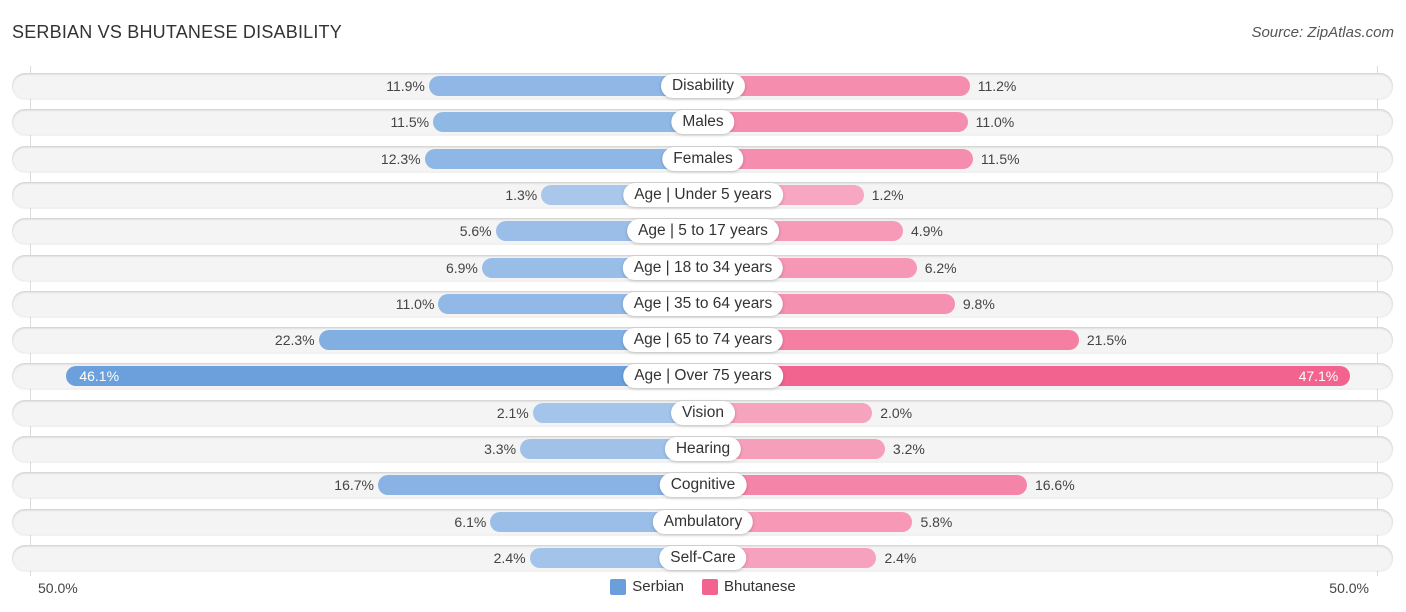 This screenshot has width=1406, height=612. Describe the element at coordinates (1377, 321) in the screenshot. I see `axis-line-right` at that location.